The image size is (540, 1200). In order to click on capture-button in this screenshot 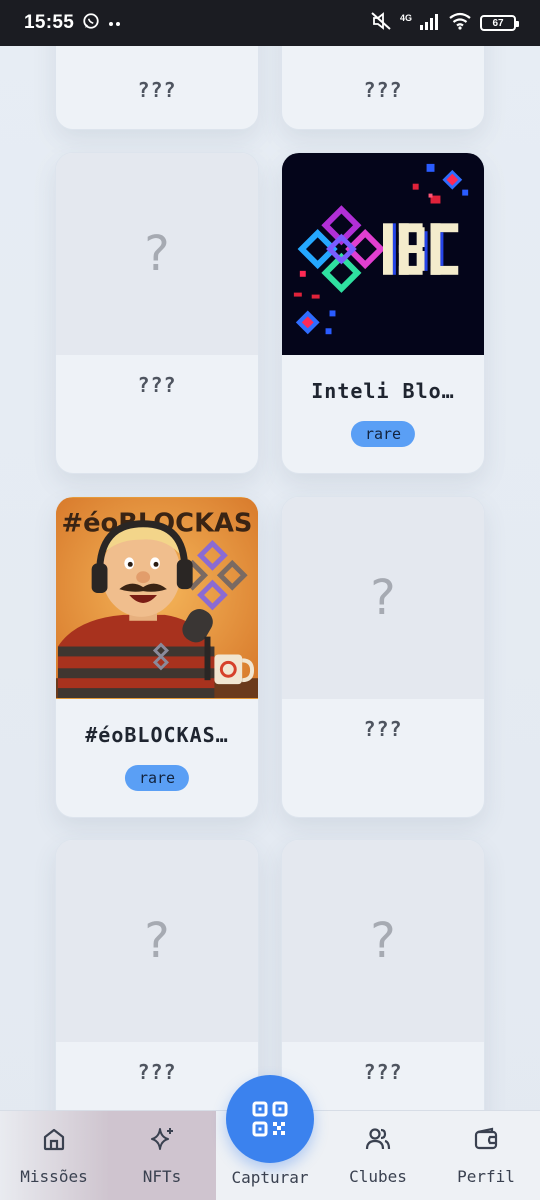, I will do `click(270, 1119)`.